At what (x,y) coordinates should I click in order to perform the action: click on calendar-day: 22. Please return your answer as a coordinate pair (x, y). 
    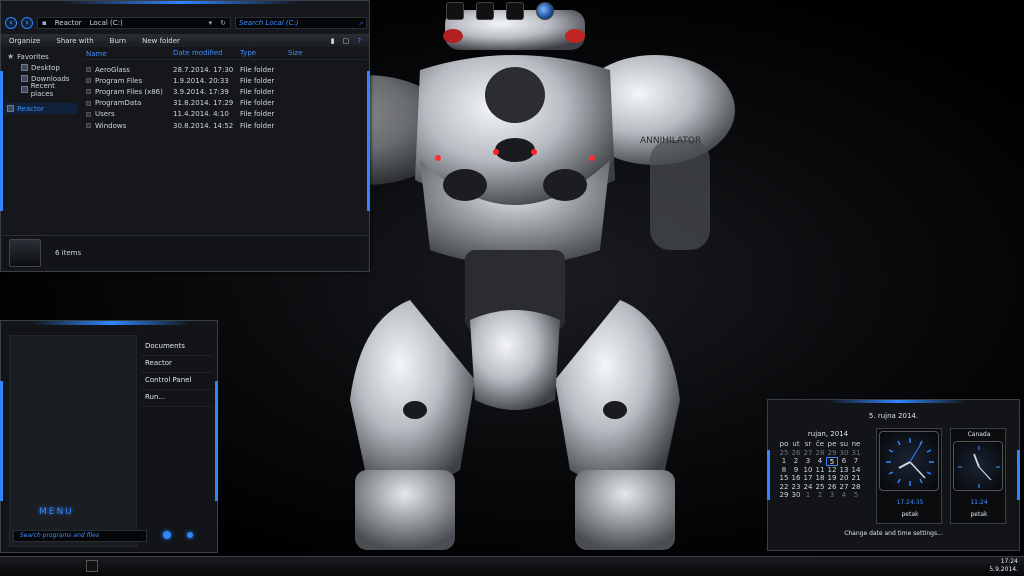
    Looking at the image, I should click on (784, 487).